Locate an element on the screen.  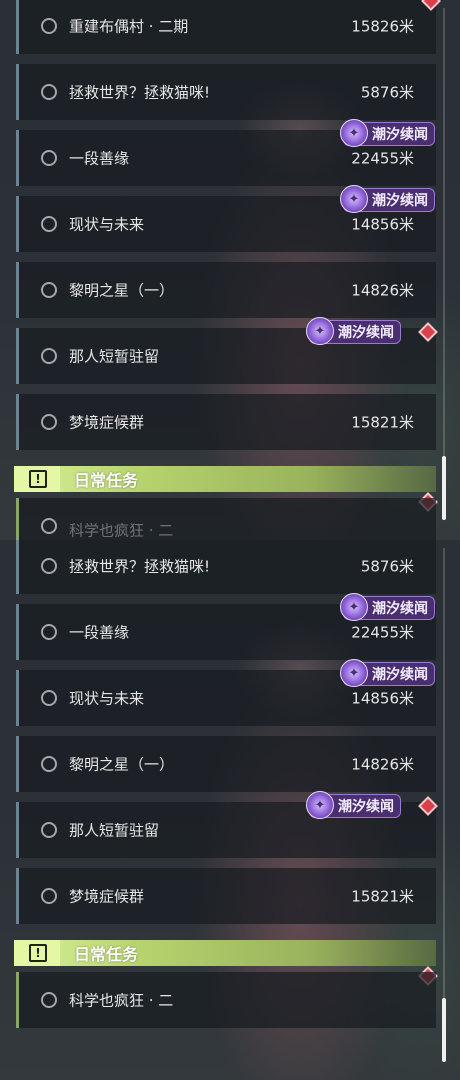
quest-row-rebuild-ragdoll-village: 重建布偶村 · 二期 15826米 is located at coordinates (226, 27).